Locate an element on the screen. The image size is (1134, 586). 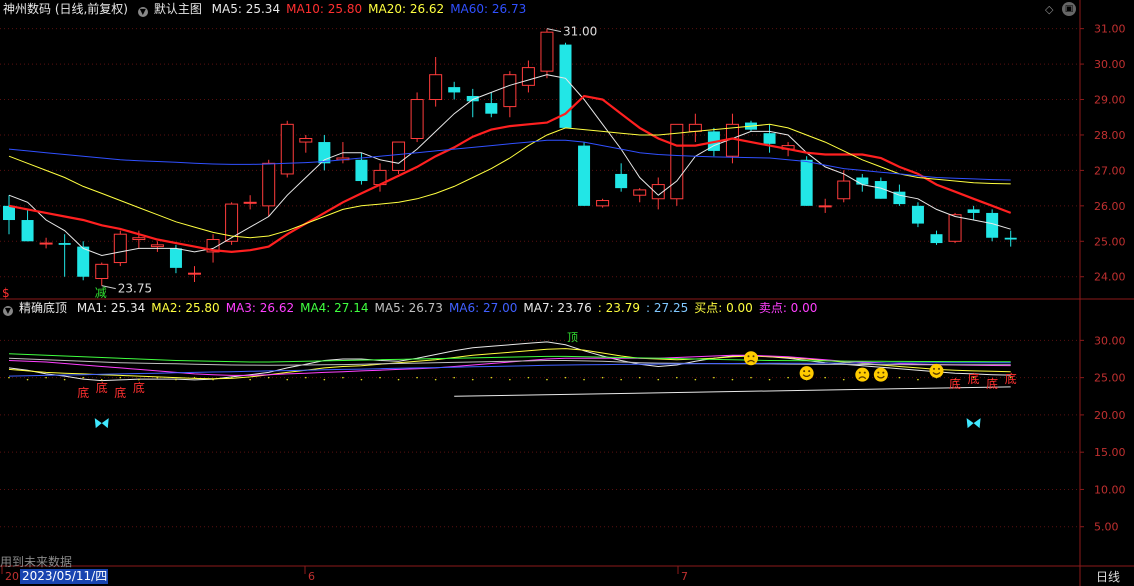
butterfly-icon is located at coordinates (973, 423).